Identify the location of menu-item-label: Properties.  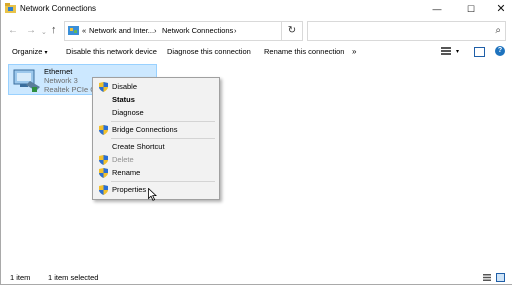
(129, 189).